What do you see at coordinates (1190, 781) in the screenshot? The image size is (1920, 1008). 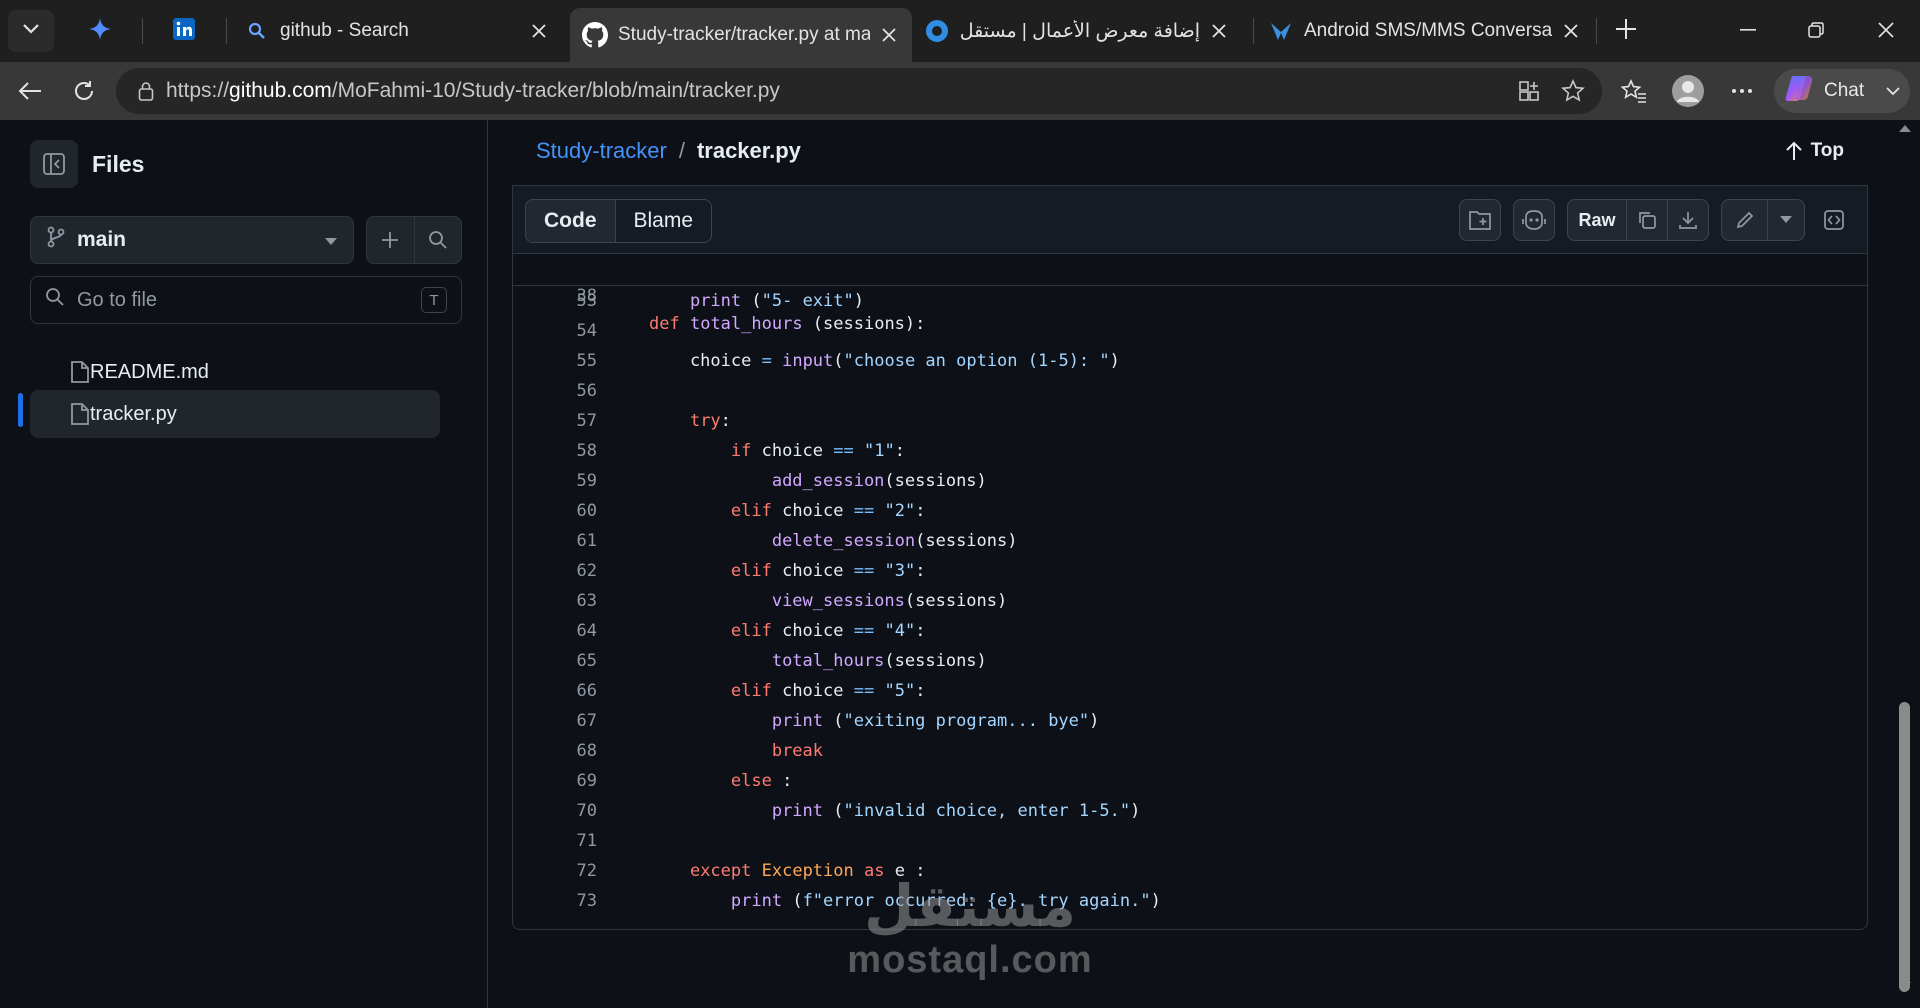 I see `code-line-row: 69 else :` at bounding box center [1190, 781].